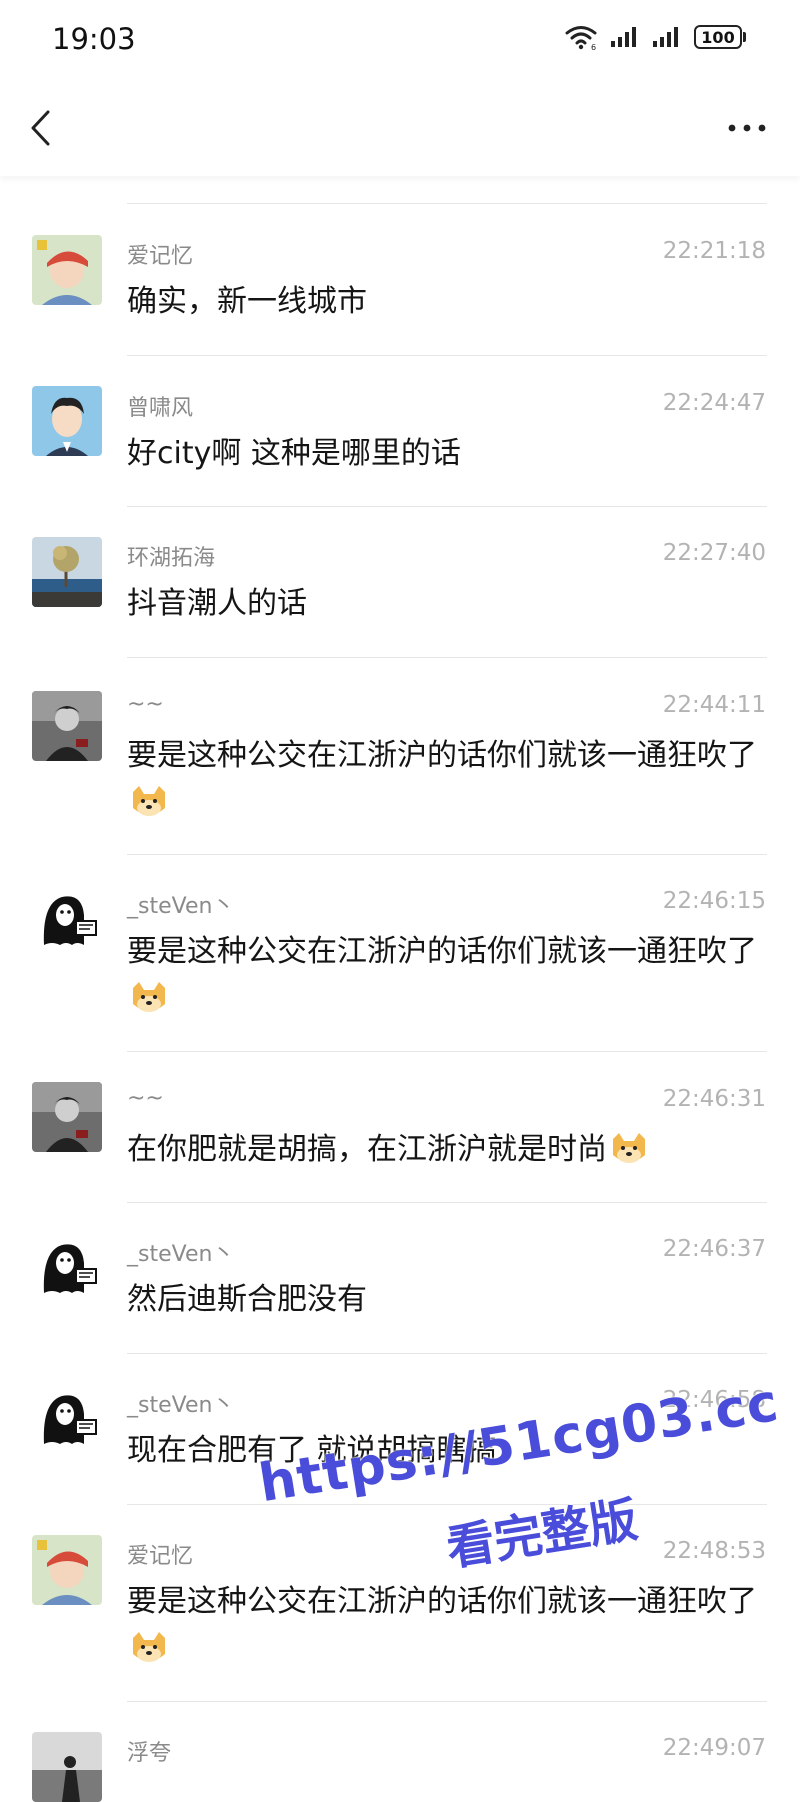 The height and width of the screenshot is (1802, 800). Describe the element at coordinates (400, 128) in the screenshot. I see `top-bar` at that location.